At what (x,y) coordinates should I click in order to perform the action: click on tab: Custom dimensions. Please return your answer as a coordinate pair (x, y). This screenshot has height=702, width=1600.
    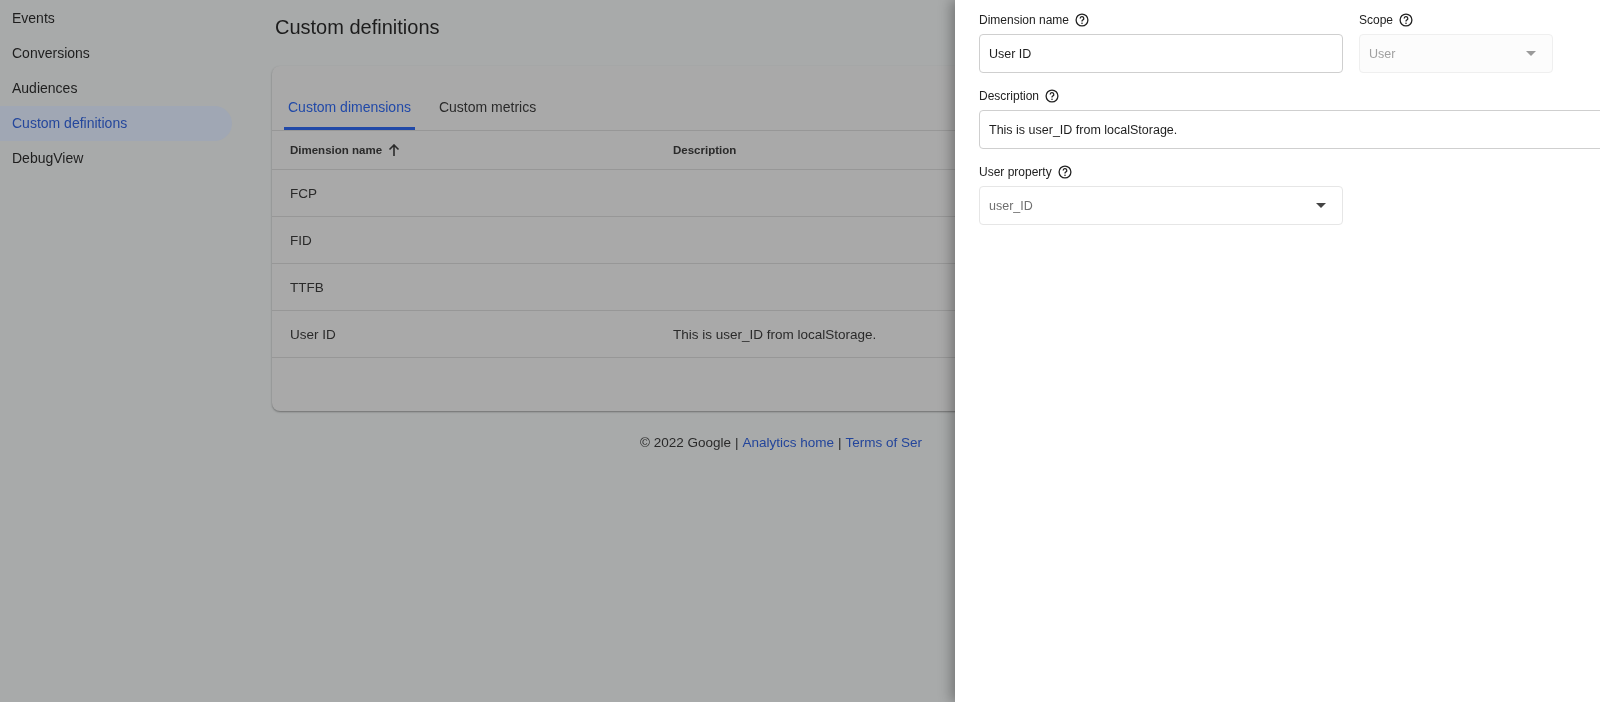
    Looking at the image, I should click on (349, 113).